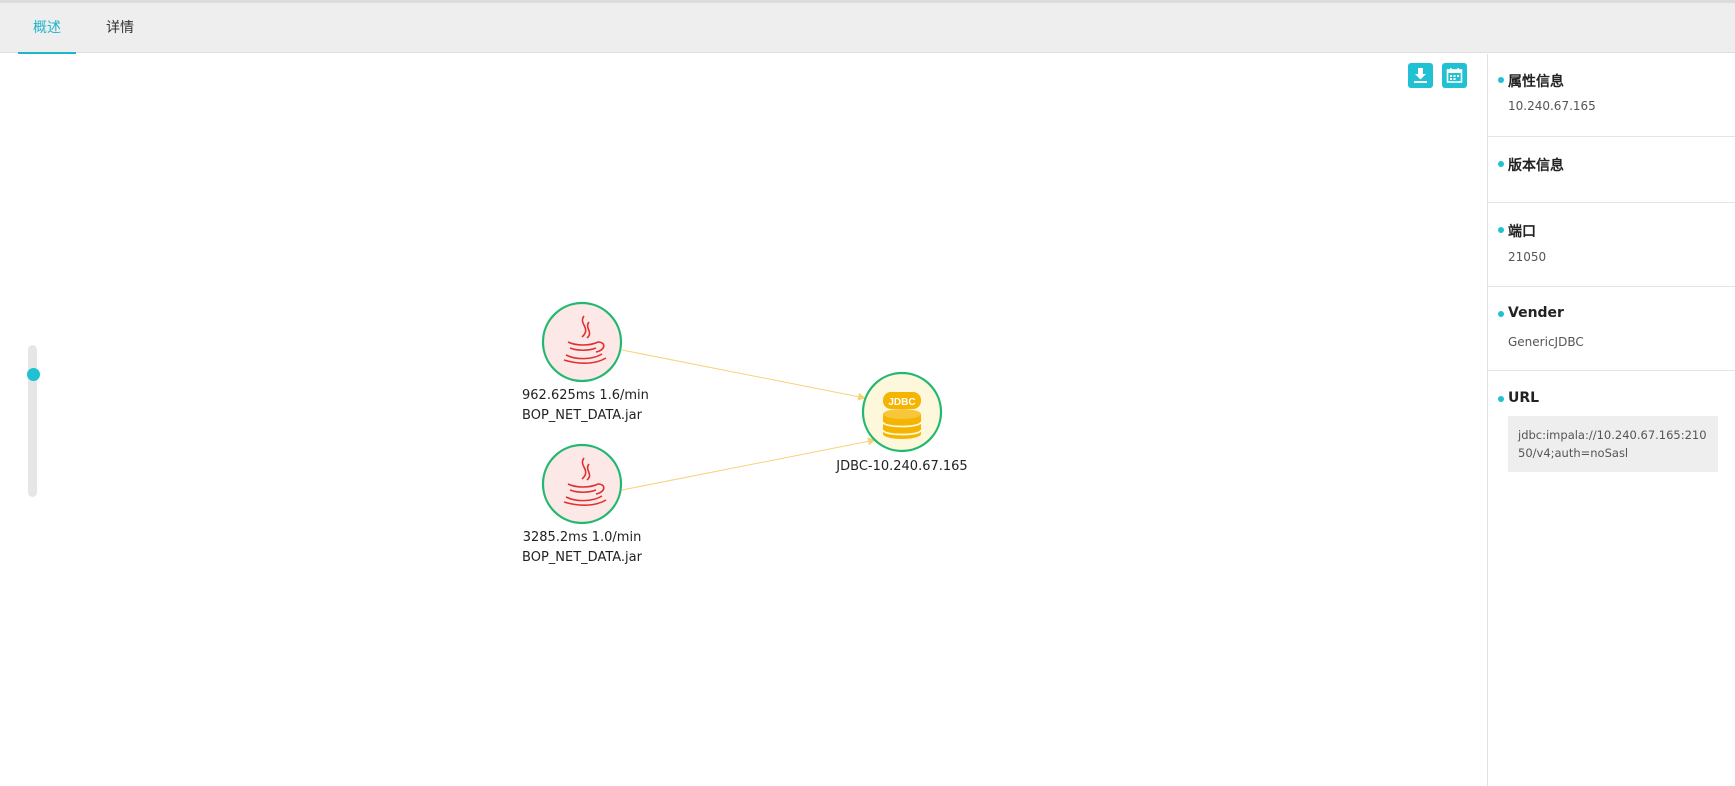 This screenshot has width=1735, height=786. What do you see at coordinates (743, 375) in the screenshot?
I see `edge-java1-to-jdbc` at bounding box center [743, 375].